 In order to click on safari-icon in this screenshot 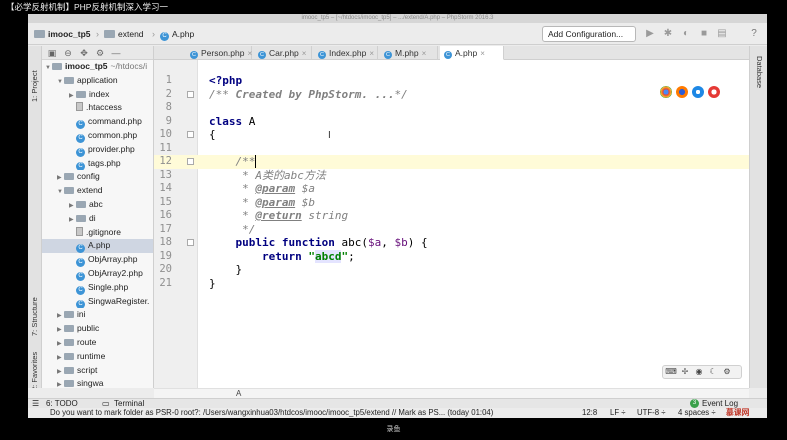, I will do `click(698, 92)`.